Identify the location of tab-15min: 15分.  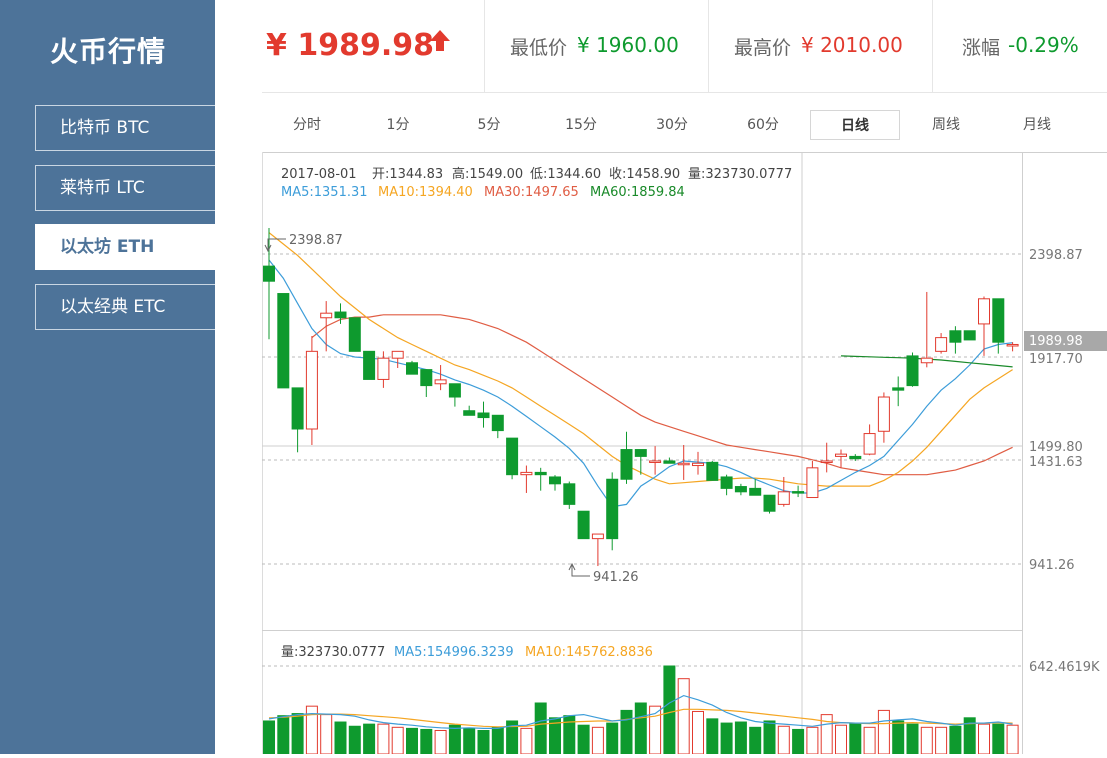
(581, 125).